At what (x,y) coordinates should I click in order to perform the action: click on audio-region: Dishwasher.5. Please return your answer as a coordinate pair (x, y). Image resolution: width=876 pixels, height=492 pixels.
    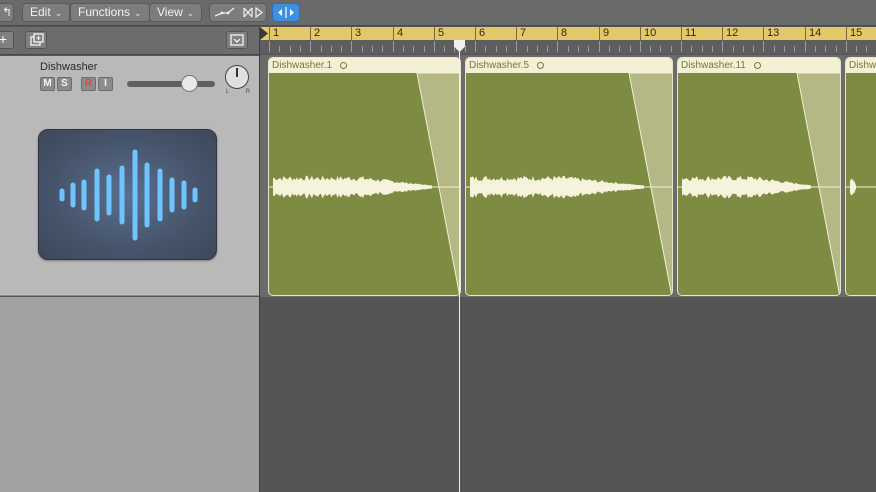
    Looking at the image, I should click on (569, 176).